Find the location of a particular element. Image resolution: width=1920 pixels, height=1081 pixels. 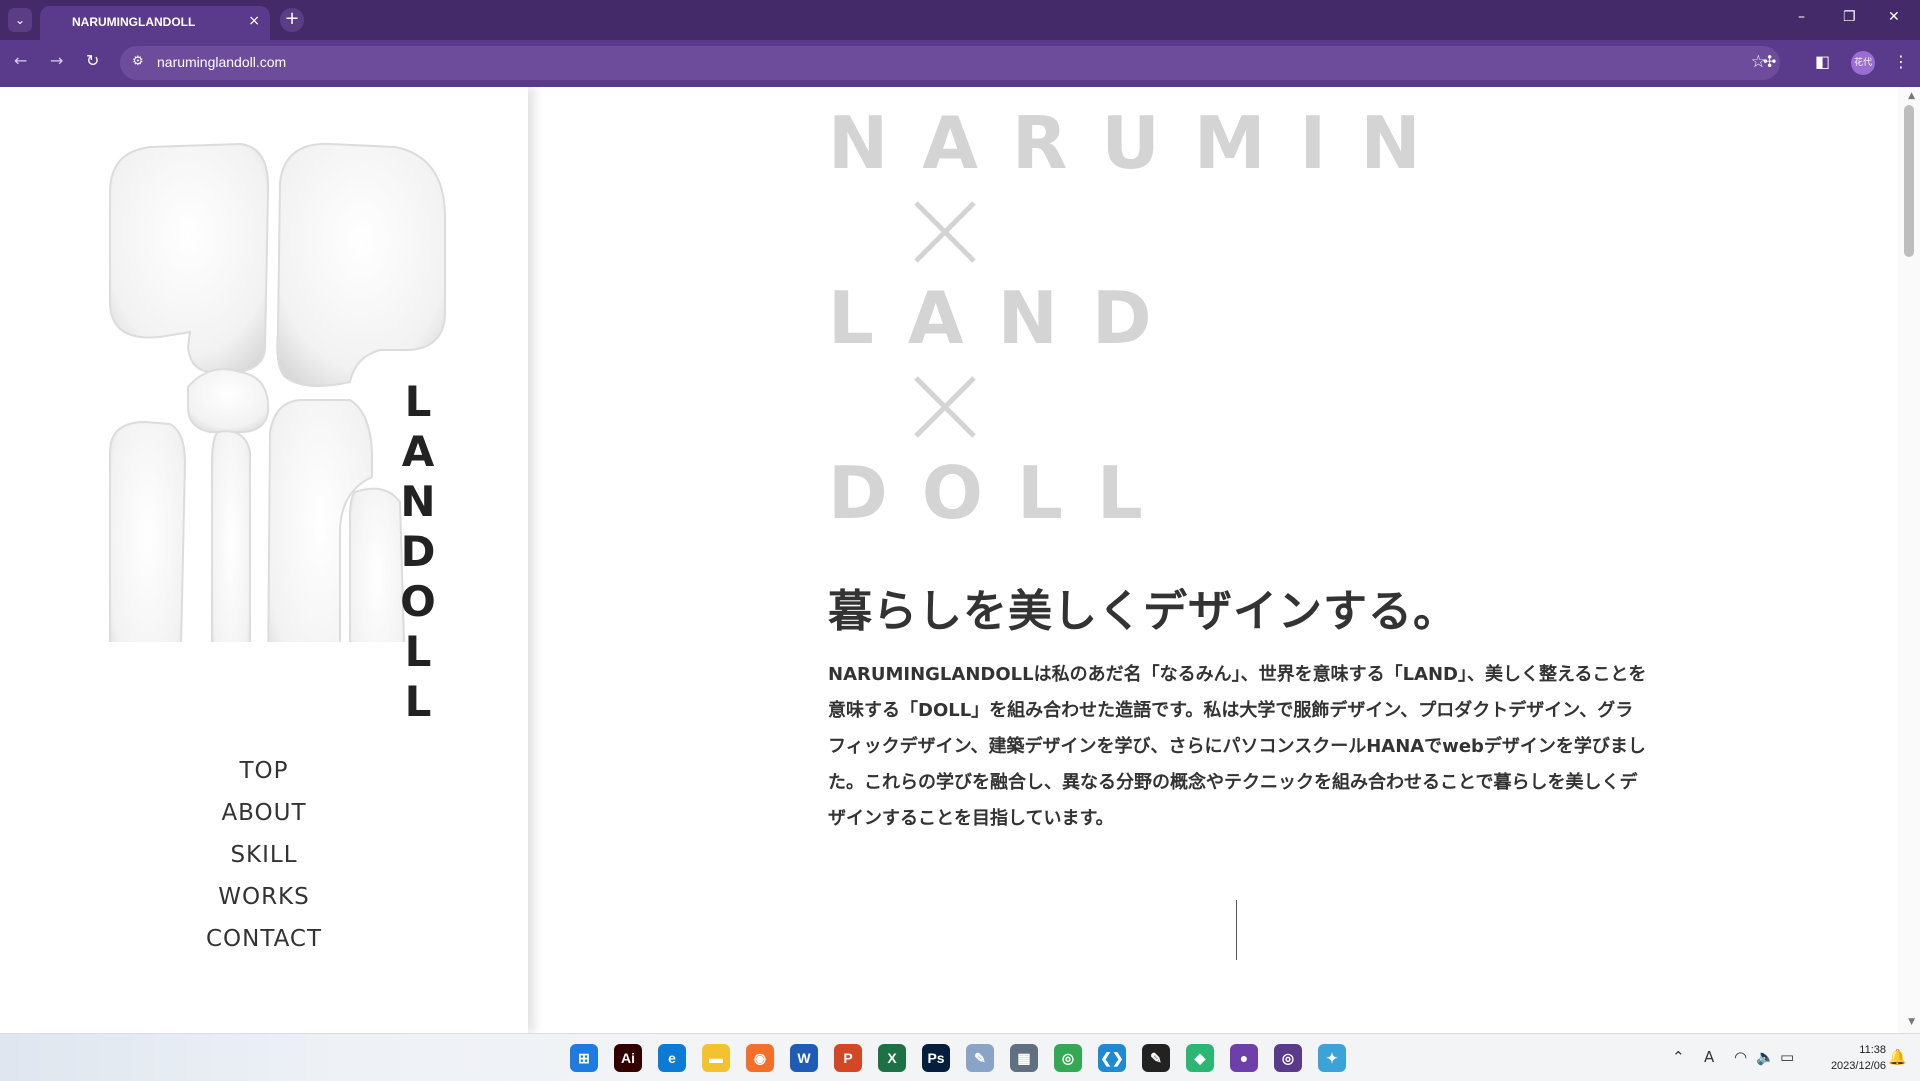

system-clock: 11:38 2023/12/06 is located at coordinates (1849, 1058).